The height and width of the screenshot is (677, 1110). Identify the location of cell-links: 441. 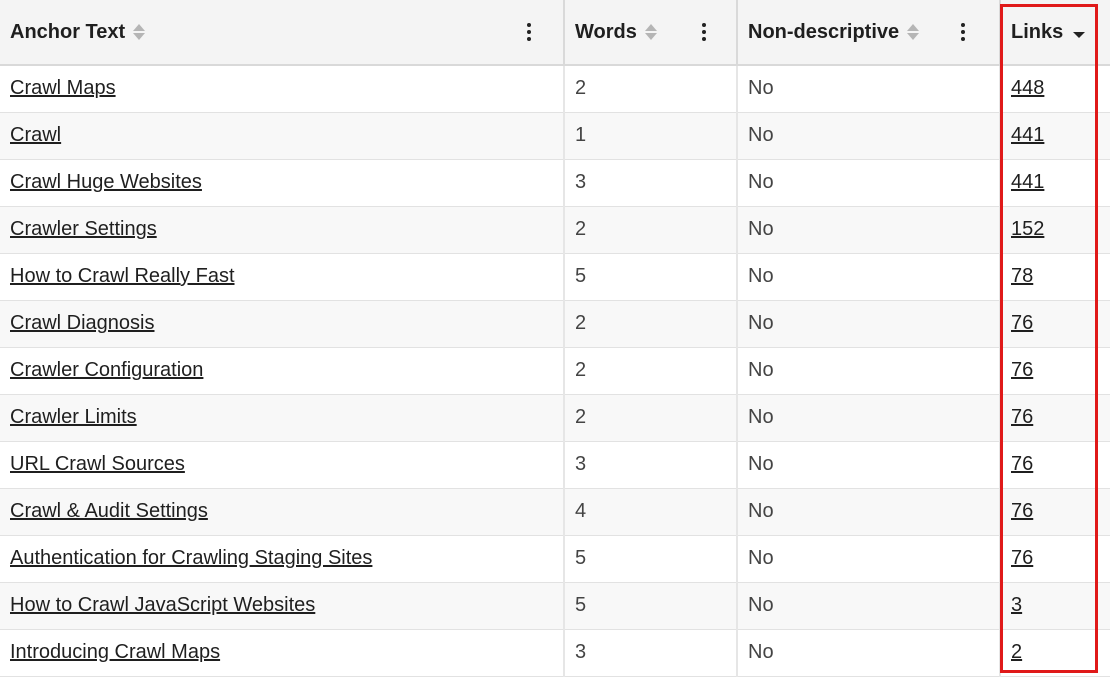
(1055, 136).